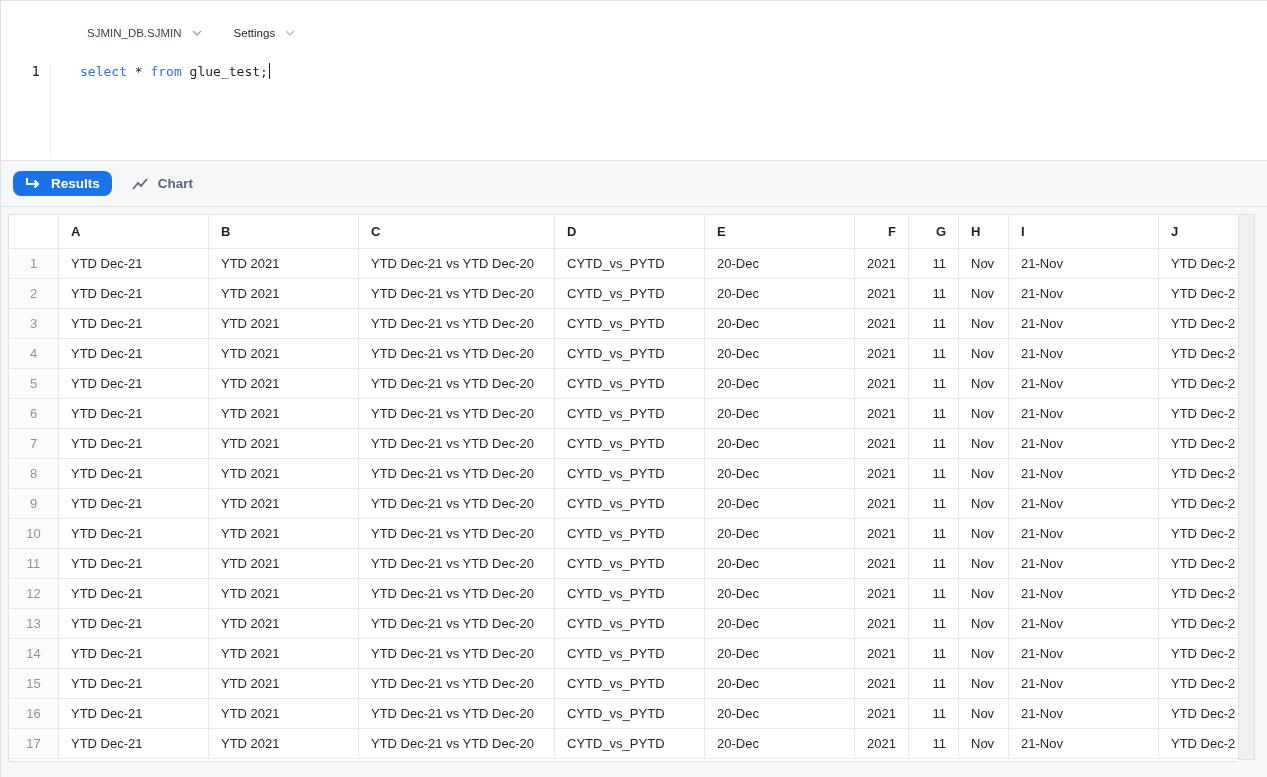  I want to click on column-header: C, so click(457, 231).